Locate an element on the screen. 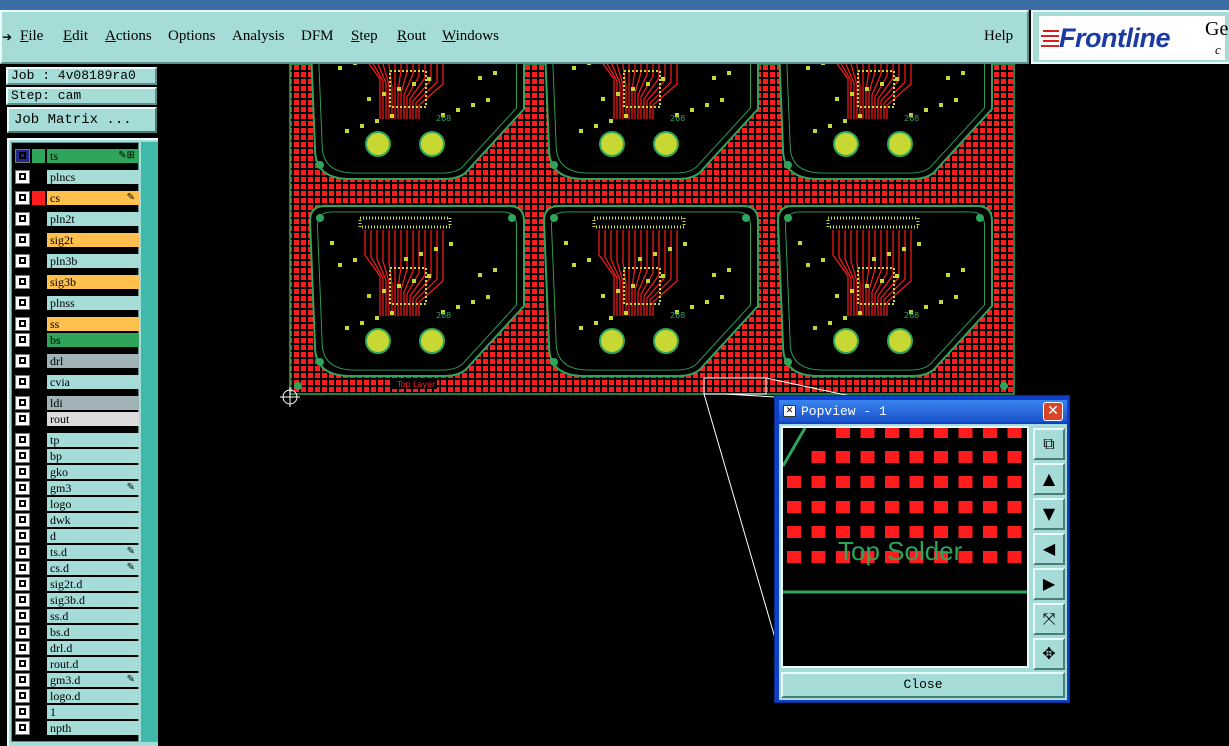  layer-name: plncs is located at coordinates (93, 177).